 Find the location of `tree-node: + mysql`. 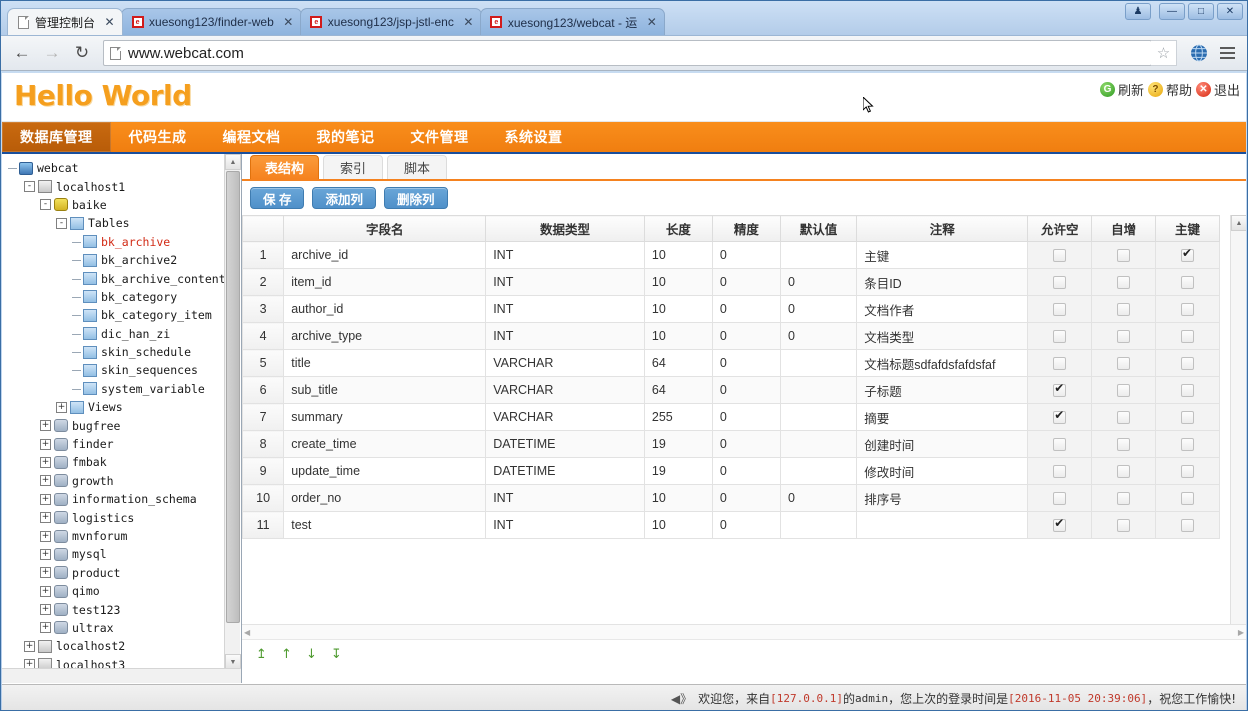

tree-node: + mysql is located at coordinates (116, 554).